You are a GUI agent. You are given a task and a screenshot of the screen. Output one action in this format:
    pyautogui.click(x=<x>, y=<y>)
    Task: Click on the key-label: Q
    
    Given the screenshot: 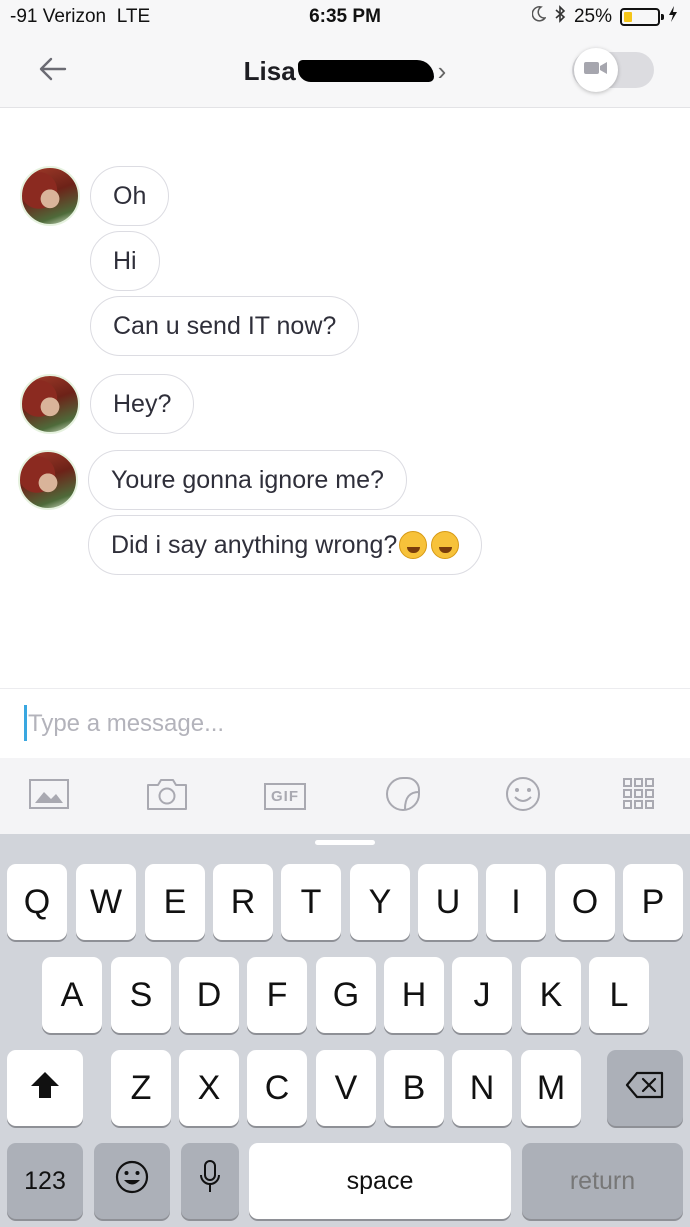 What is the action you would take?
    pyautogui.click(x=37, y=901)
    